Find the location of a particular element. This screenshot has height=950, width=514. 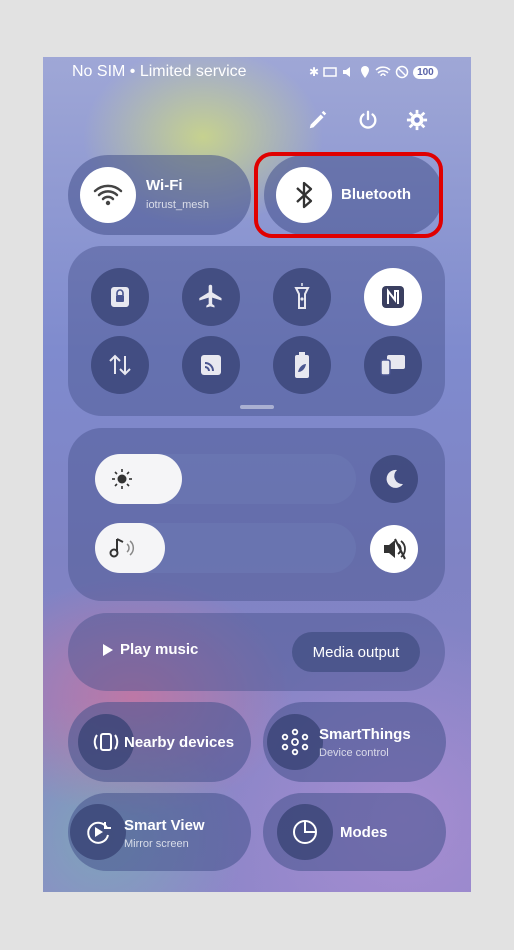

pencil-icon is located at coordinates (318, 120).